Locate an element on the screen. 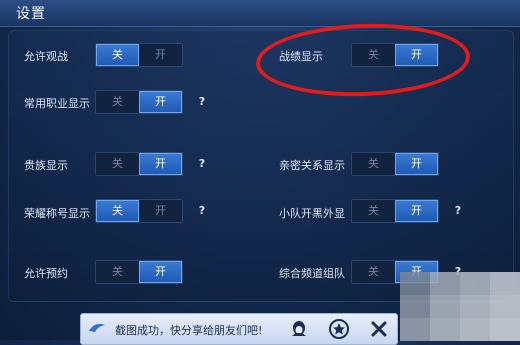 Image resolution: width=520 pixels, height=345 pixels. toggle-common-role: 关 开 is located at coordinates (139, 102).